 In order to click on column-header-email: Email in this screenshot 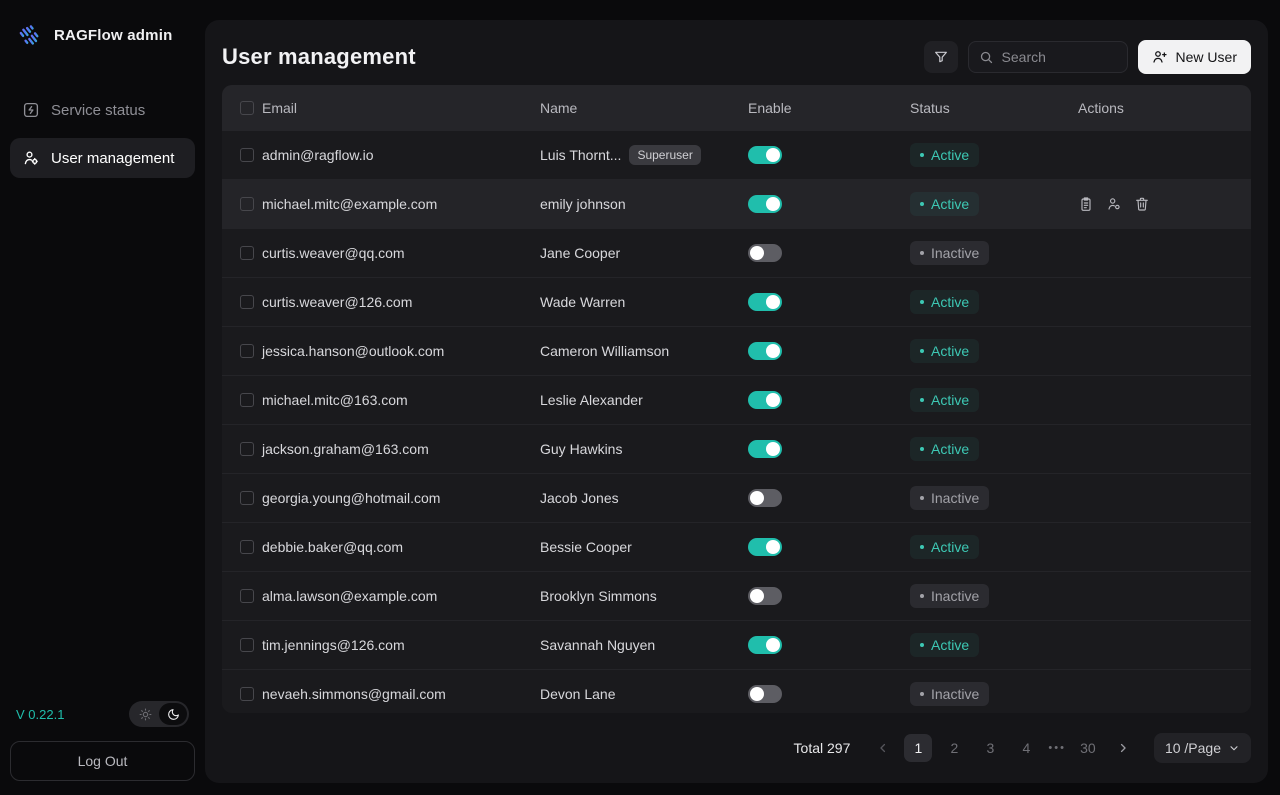, I will do `click(280, 108)`.